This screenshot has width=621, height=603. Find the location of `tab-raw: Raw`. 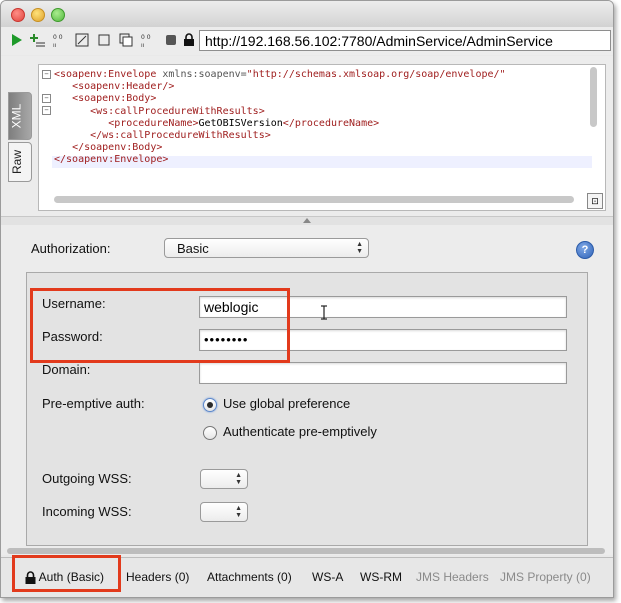

tab-raw: Raw is located at coordinates (20, 162).